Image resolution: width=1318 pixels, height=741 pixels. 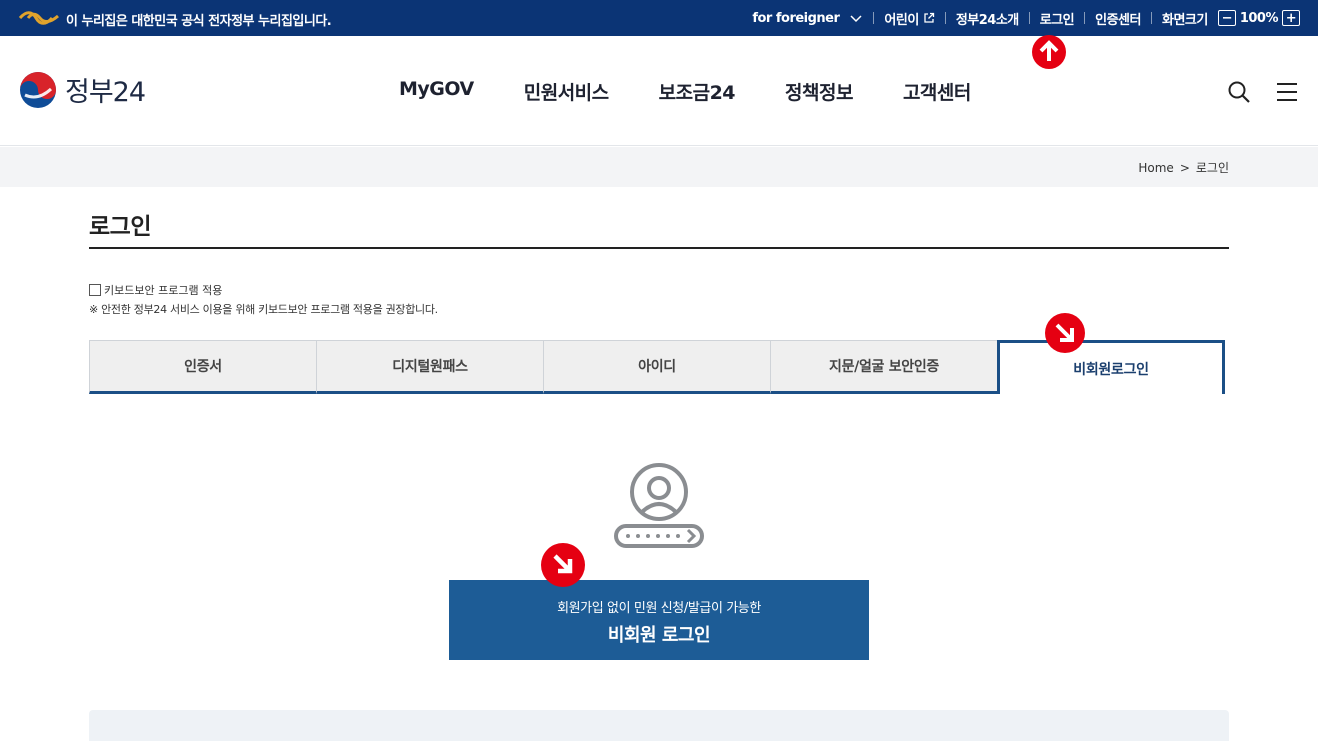 I want to click on screen-size-control: 화면크기 − 100% +, so click(x=1231, y=18).